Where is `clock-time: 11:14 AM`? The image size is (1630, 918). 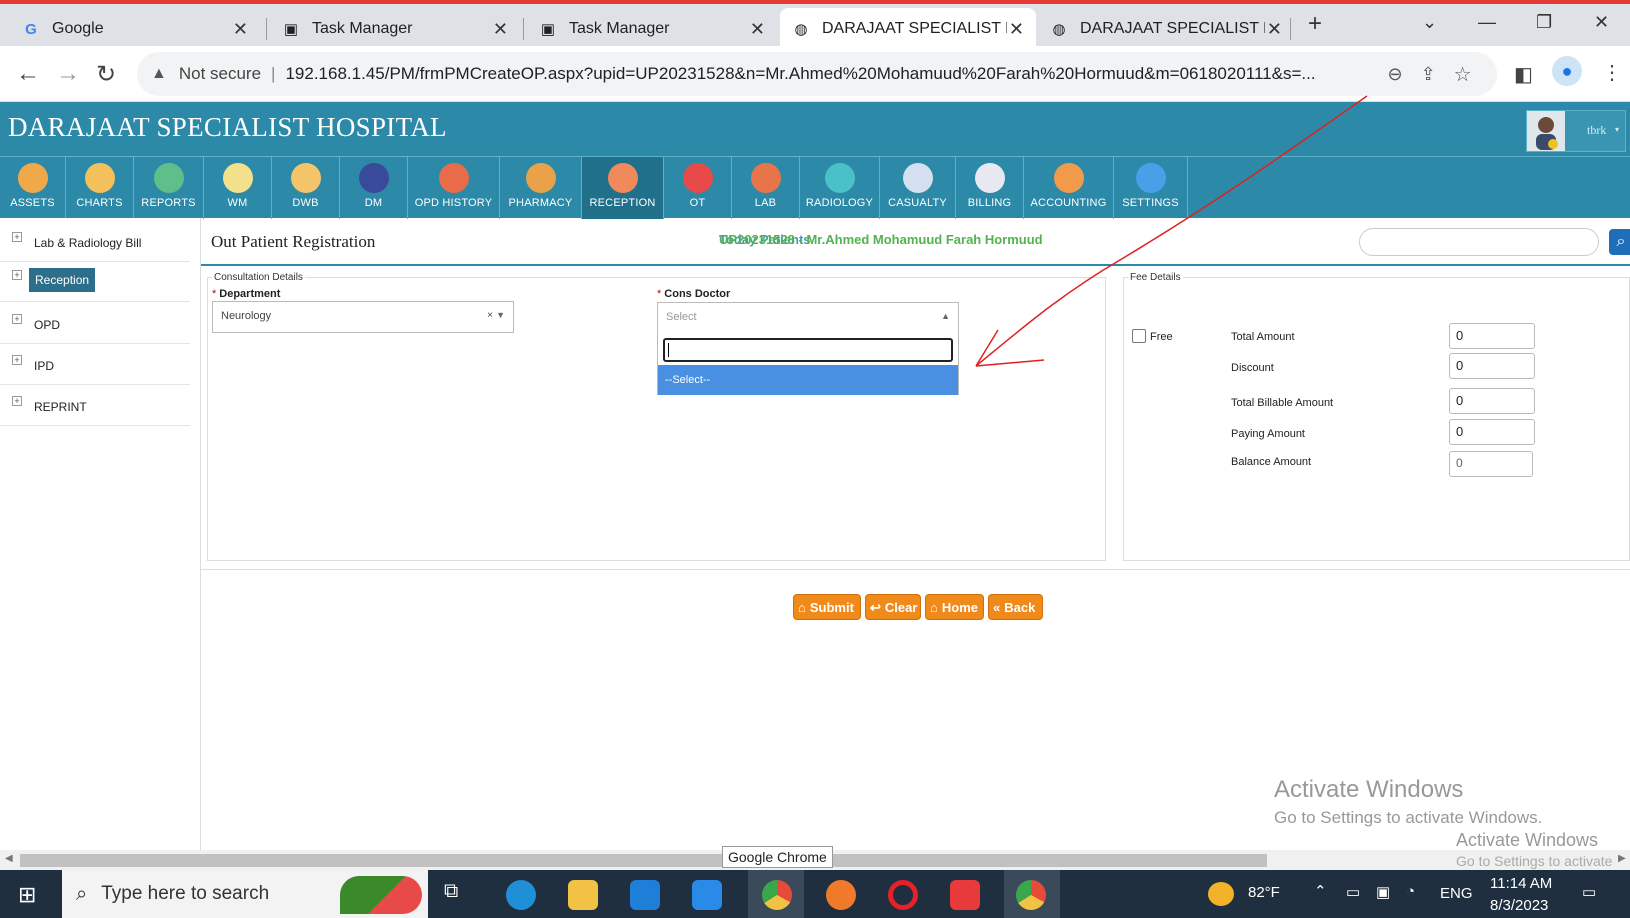
clock-time: 11:14 AM is located at coordinates (1521, 883).